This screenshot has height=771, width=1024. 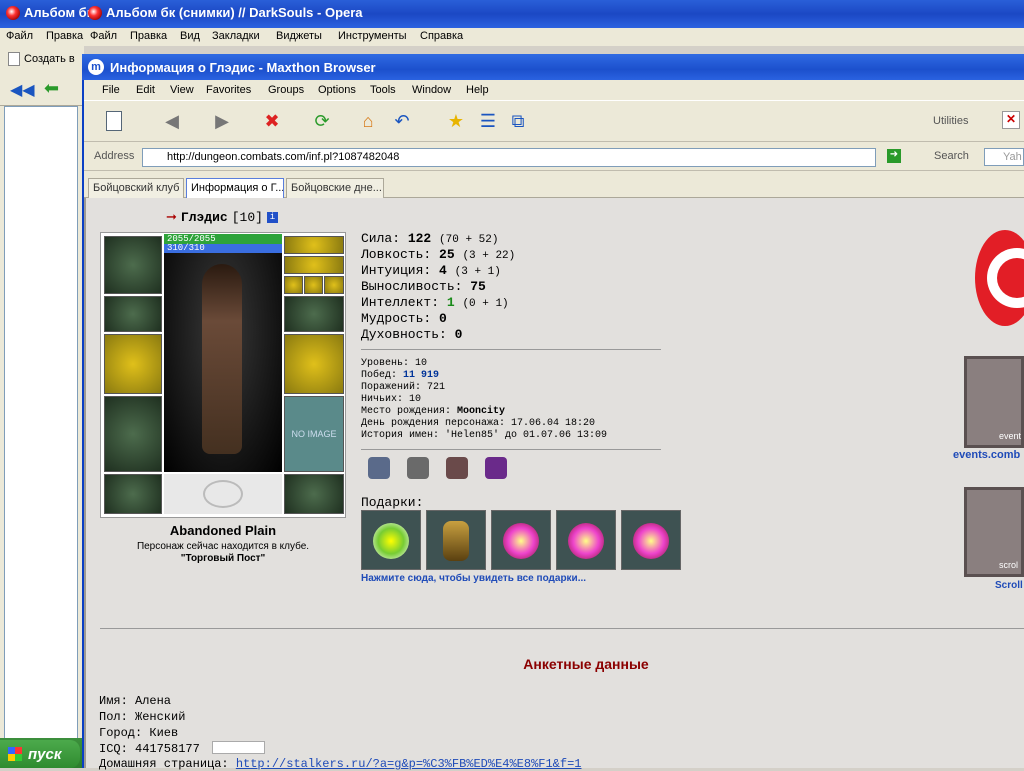 What do you see at coordinates (286, 90) in the screenshot?
I see `menu-groups: Groups` at bounding box center [286, 90].